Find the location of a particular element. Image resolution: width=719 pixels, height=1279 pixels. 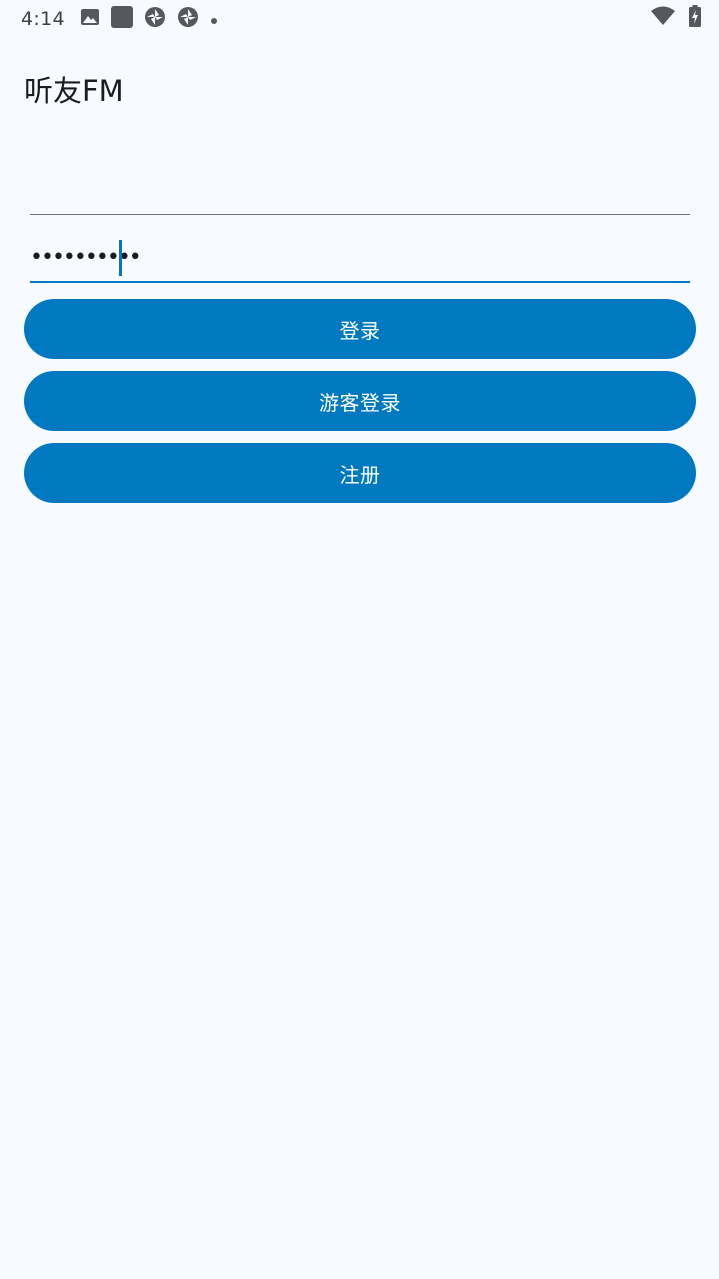

register-button: 注册 is located at coordinates (360, 473).